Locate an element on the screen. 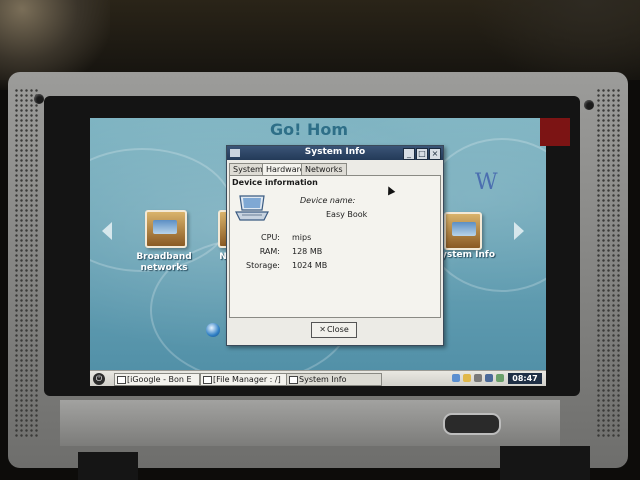 This screenshot has width=640, height=480. window-close-icon: × is located at coordinates (435, 154).